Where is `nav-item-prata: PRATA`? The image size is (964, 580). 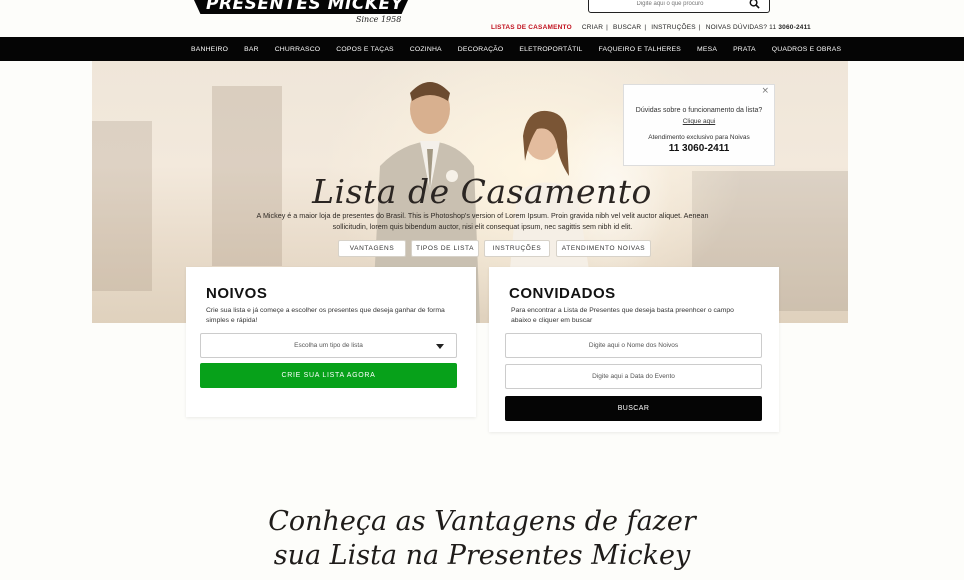
nav-item-prata: PRATA is located at coordinates (744, 49).